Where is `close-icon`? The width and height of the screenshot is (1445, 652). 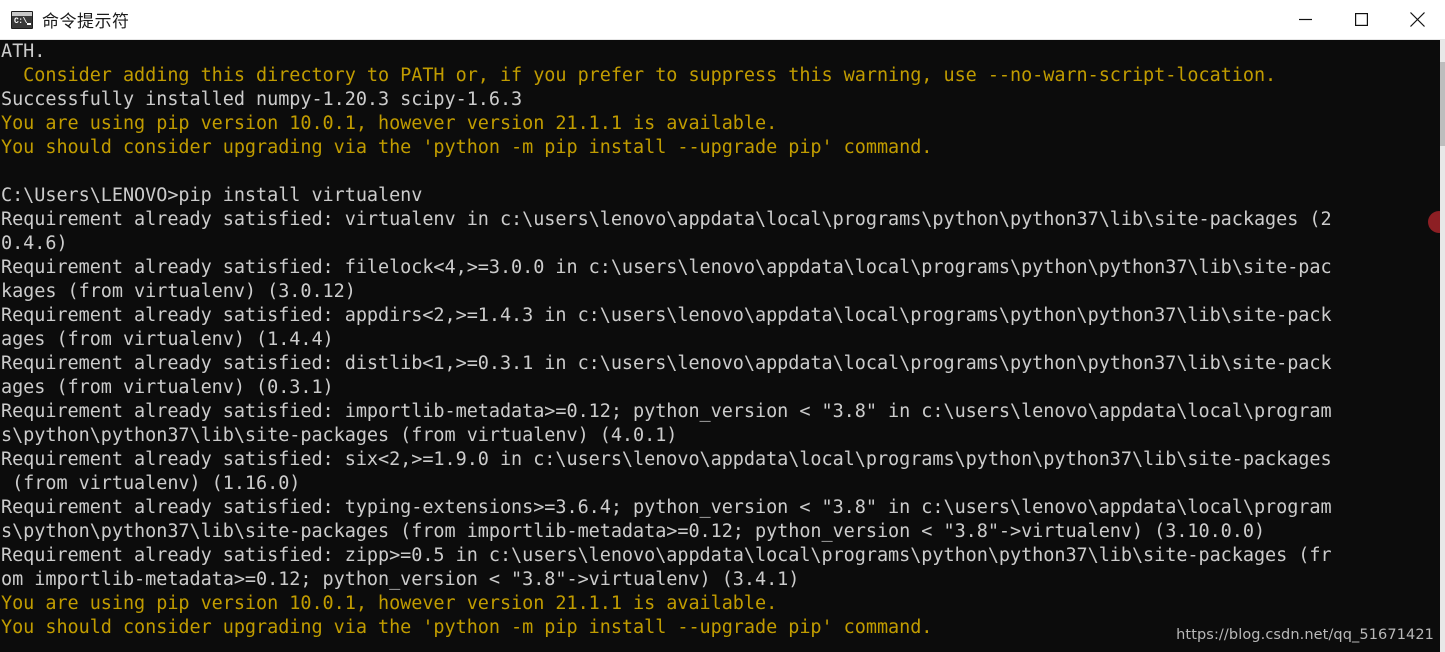
close-icon is located at coordinates (1417, 19).